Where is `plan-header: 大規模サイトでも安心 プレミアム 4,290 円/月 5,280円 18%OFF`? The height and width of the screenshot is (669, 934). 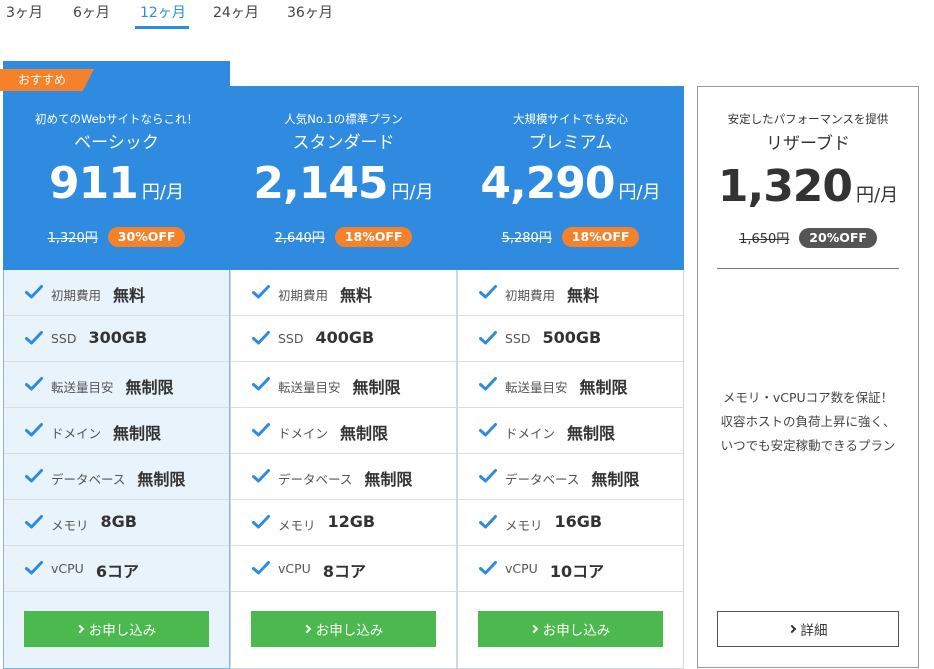
plan-header: 大規模サイトでも安心 プレミアム 4,290 円/月 5,280円 18%OFF is located at coordinates (570, 178).